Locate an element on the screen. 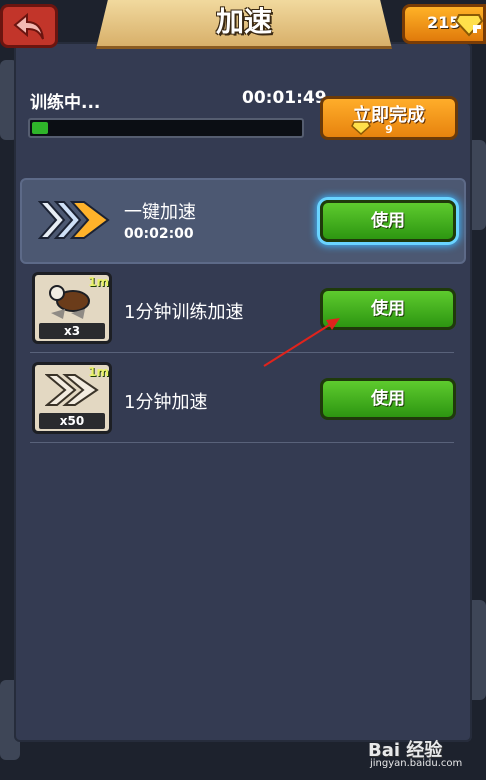 The image size is (486, 780). item-name: 一键加速 is located at coordinates (160, 212).